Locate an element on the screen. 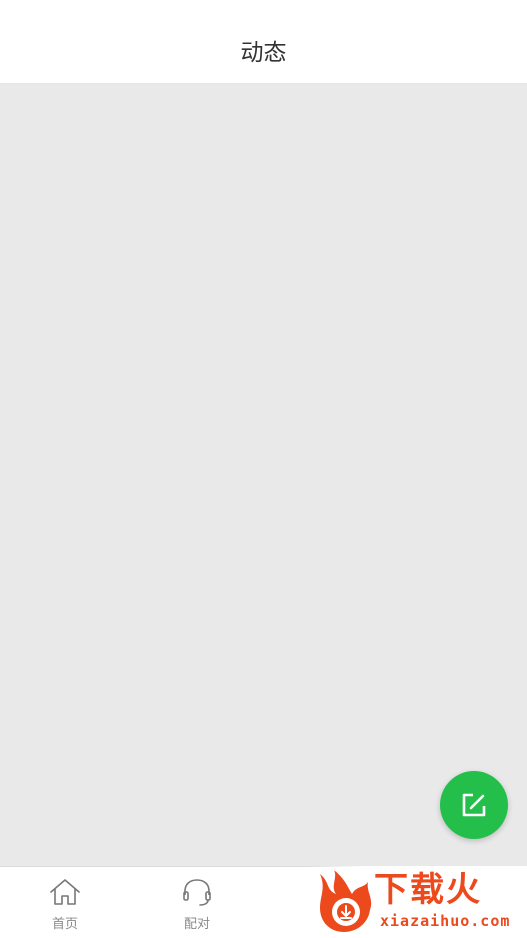 Image resolution: width=527 pixels, height=938 pixels. app-header: 动态 is located at coordinates (263, 42).